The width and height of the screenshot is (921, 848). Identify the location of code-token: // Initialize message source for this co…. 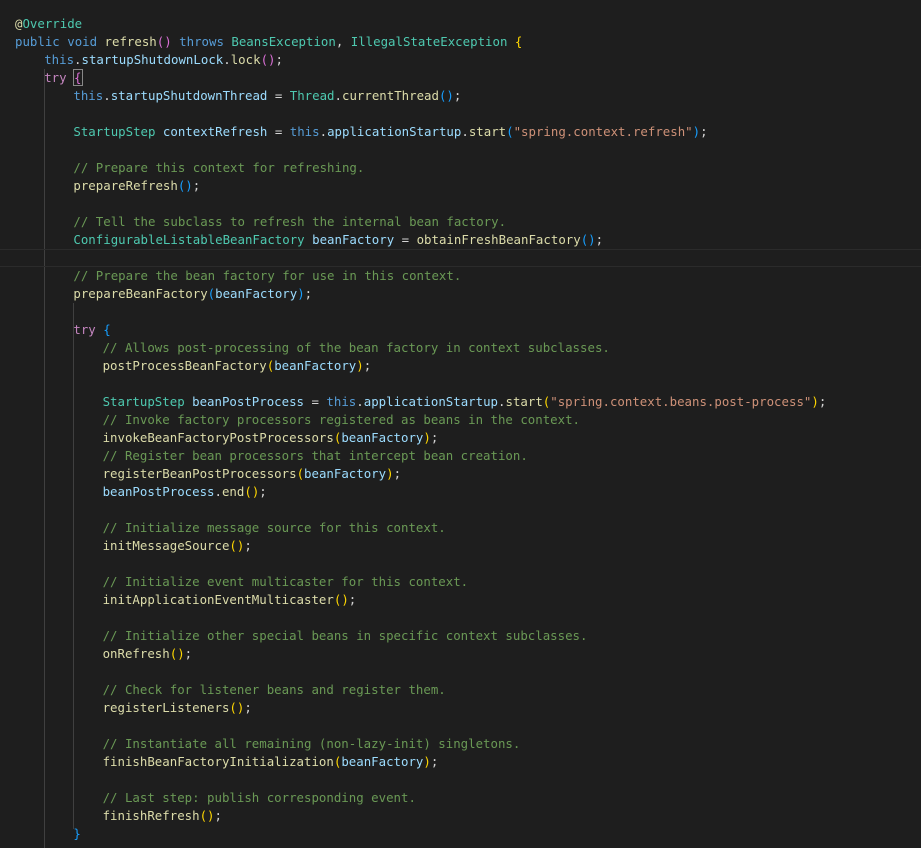
(274, 527).